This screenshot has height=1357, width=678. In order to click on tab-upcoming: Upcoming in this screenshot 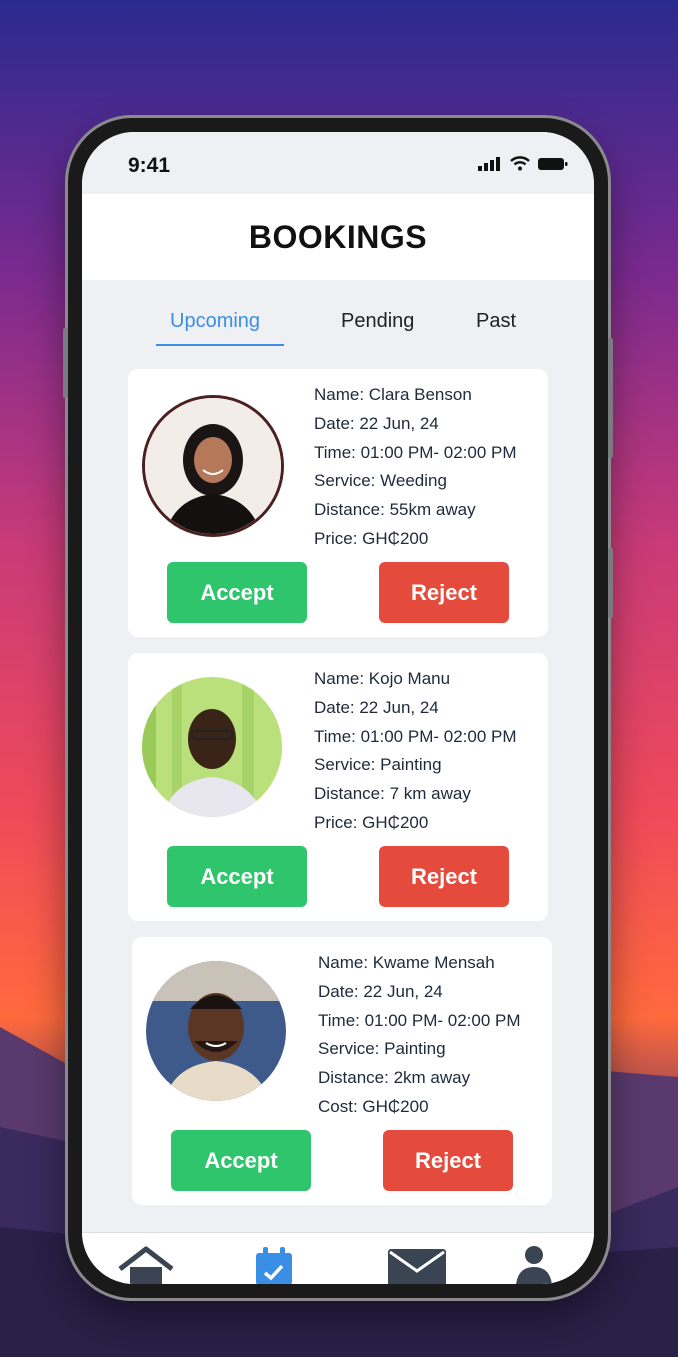, I will do `click(215, 321)`.